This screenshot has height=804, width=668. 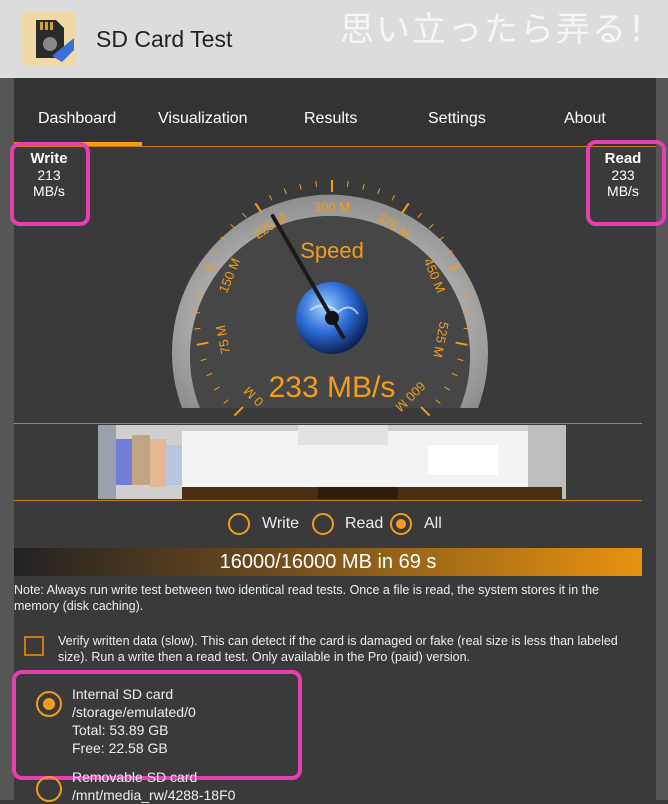 What do you see at coordinates (332, 387) in the screenshot?
I see `gauge-readout: 233 MB/s` at bounding box center [332, 387].